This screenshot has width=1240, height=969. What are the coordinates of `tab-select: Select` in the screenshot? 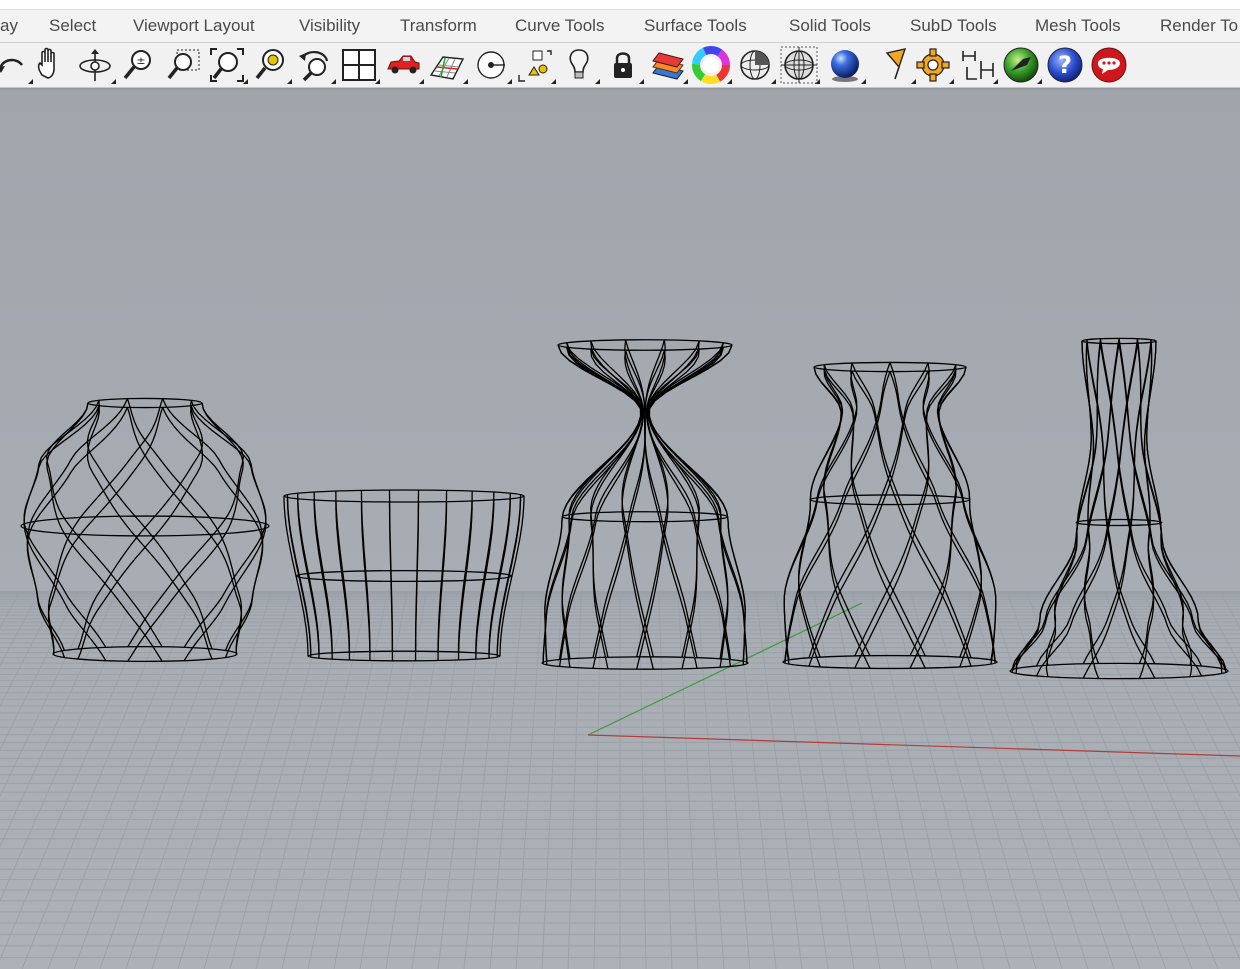 It's located at (72, 26).